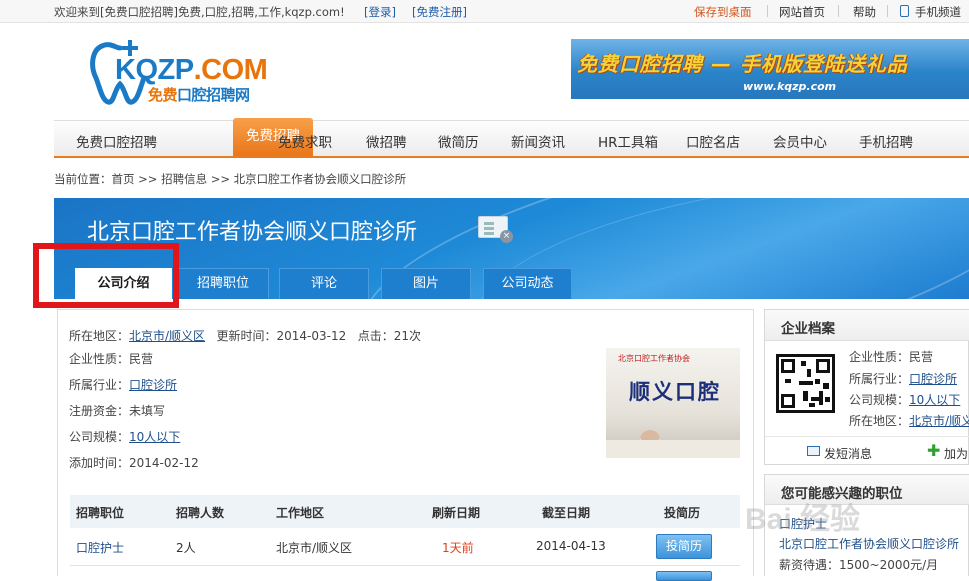  Describe the element at coordinates (314, 548) in the screenshot. I see `job-area: 北京市/顺义区` at that location.